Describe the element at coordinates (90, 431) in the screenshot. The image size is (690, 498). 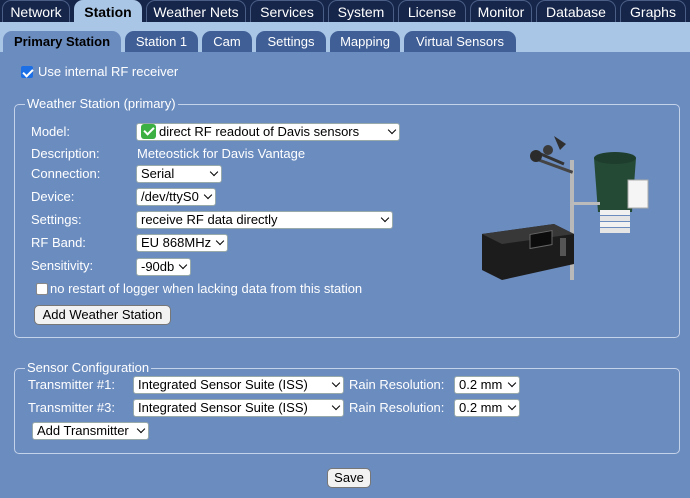
I see `add-transmitter-select: Add Transmitter` at that location.